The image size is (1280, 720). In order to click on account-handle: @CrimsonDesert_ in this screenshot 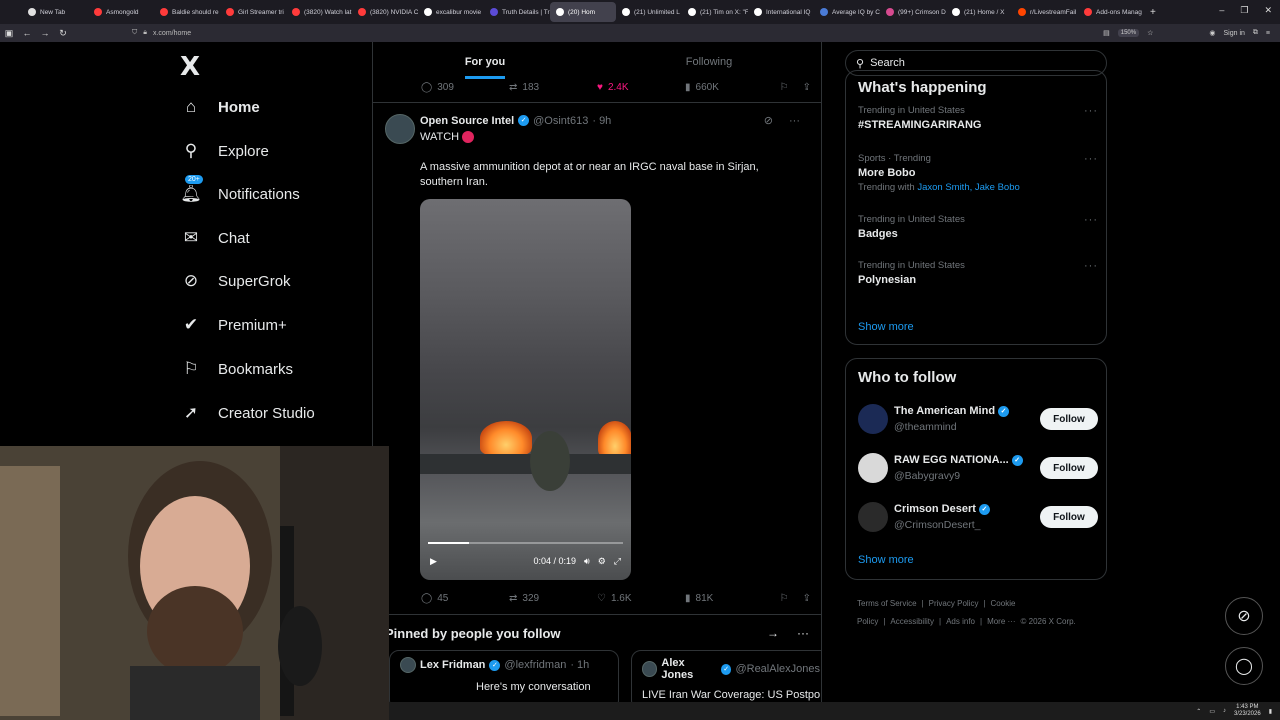, I will do `click(937, 525)`.